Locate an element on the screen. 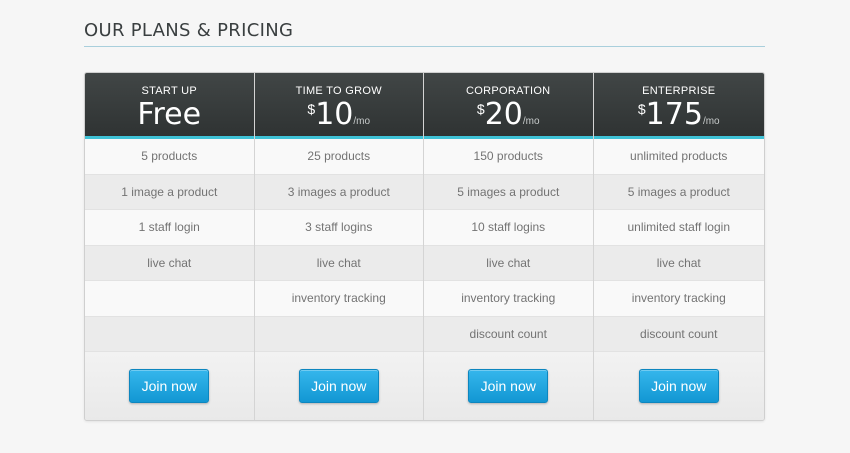 The width and height of the screenshot is (850, 453). plan-header: START UP Free is located at coordinates (169, 106).